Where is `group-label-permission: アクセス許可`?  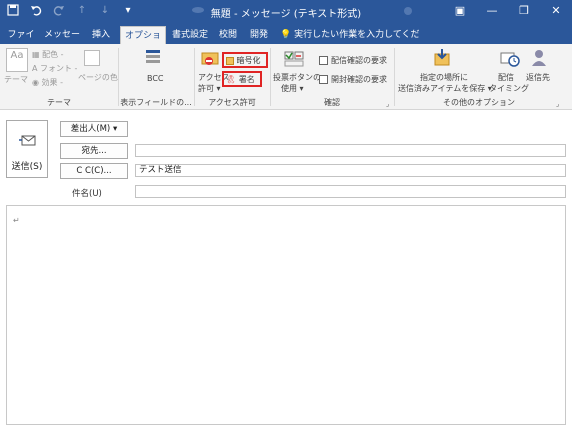
group-label-permission: アクセス許可 is located at coordinates (232, 102).